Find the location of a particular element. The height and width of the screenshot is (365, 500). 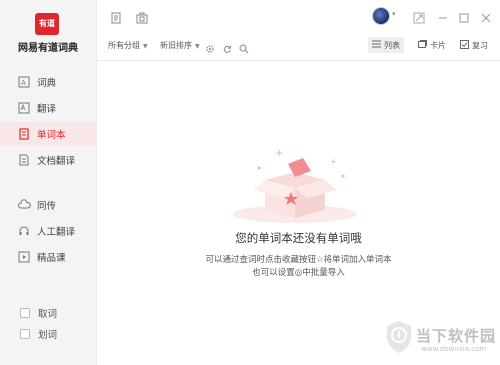

sidebar-item-label: 单词本 is located at coordinates (51, 135).